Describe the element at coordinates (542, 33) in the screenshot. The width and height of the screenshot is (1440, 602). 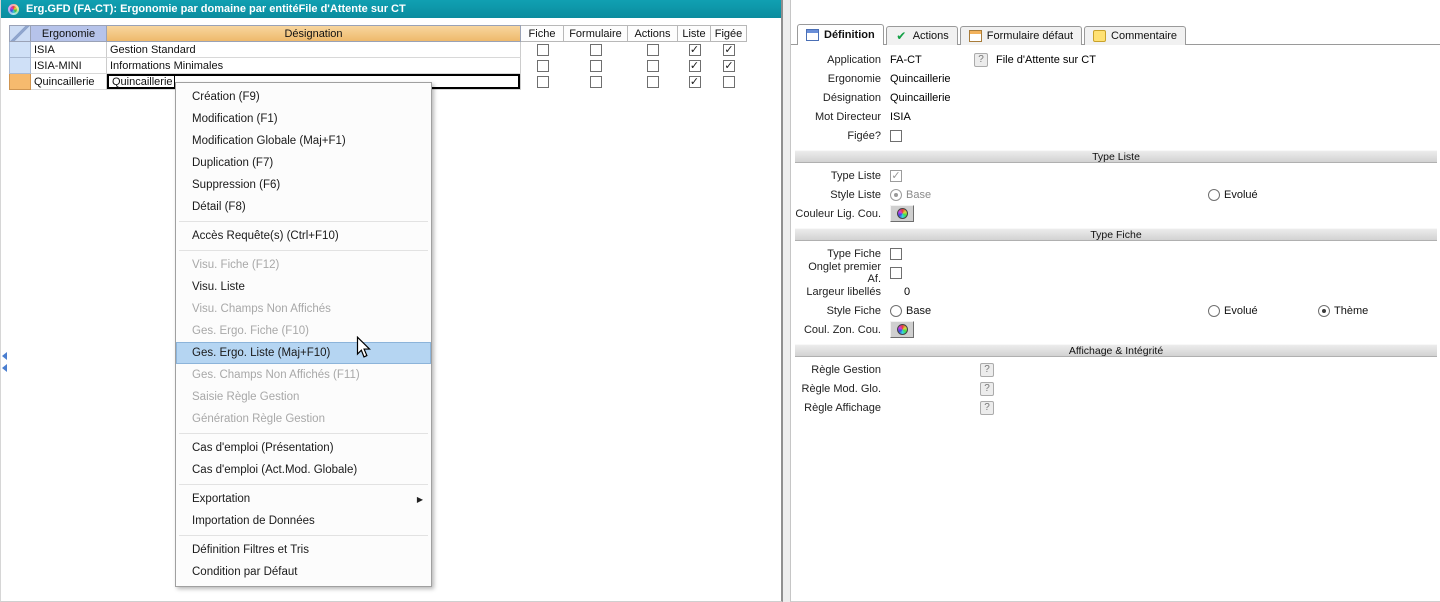
I see `header-fiche: Fiche` at that location.